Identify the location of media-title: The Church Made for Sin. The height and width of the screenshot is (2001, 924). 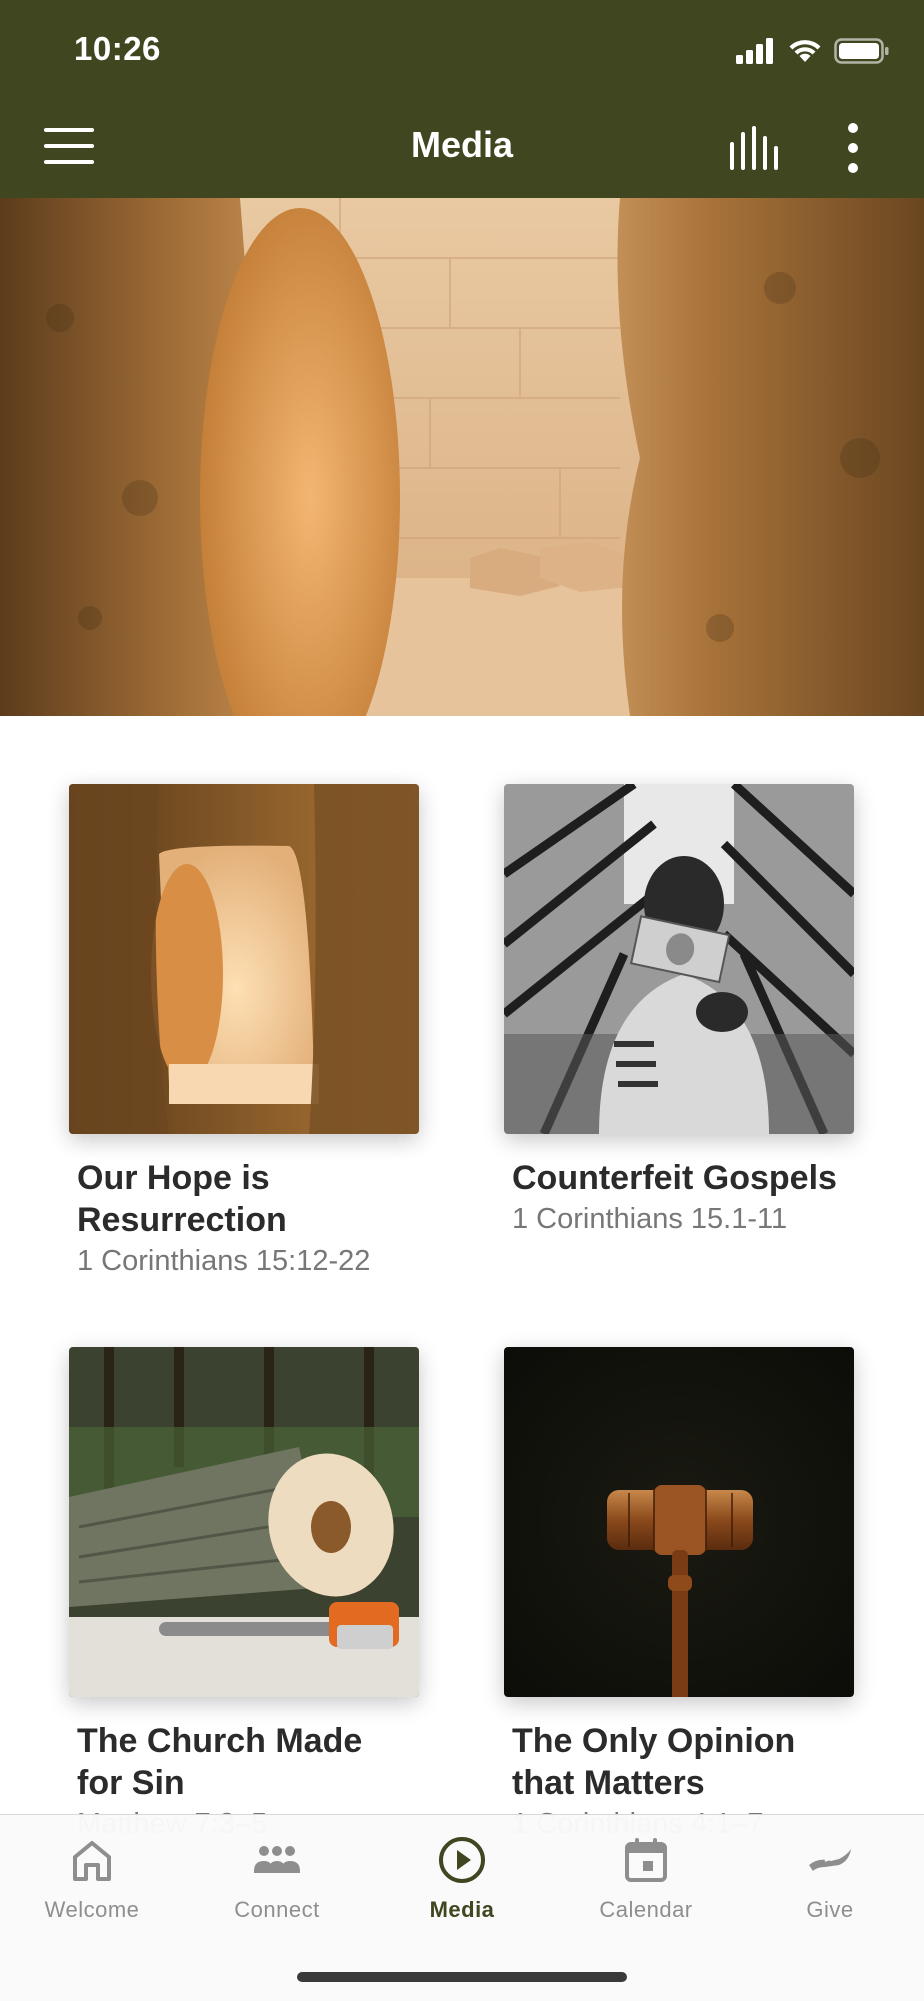
(220, 1762).